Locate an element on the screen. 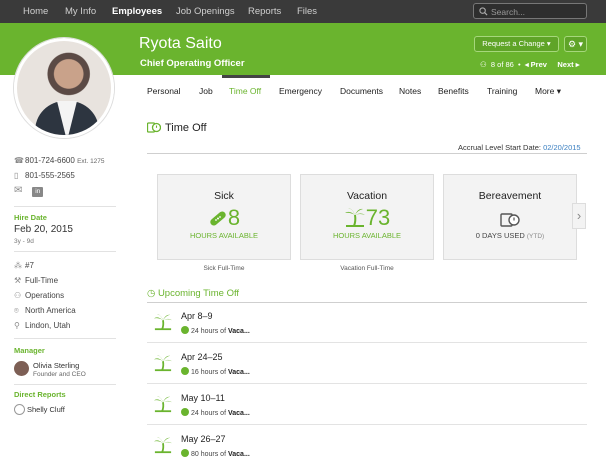 The width and height of the screenshot is (606, 458). work-phone: ☎801-724-6600 Ext. 1275 is located at coordinates (59, 160).